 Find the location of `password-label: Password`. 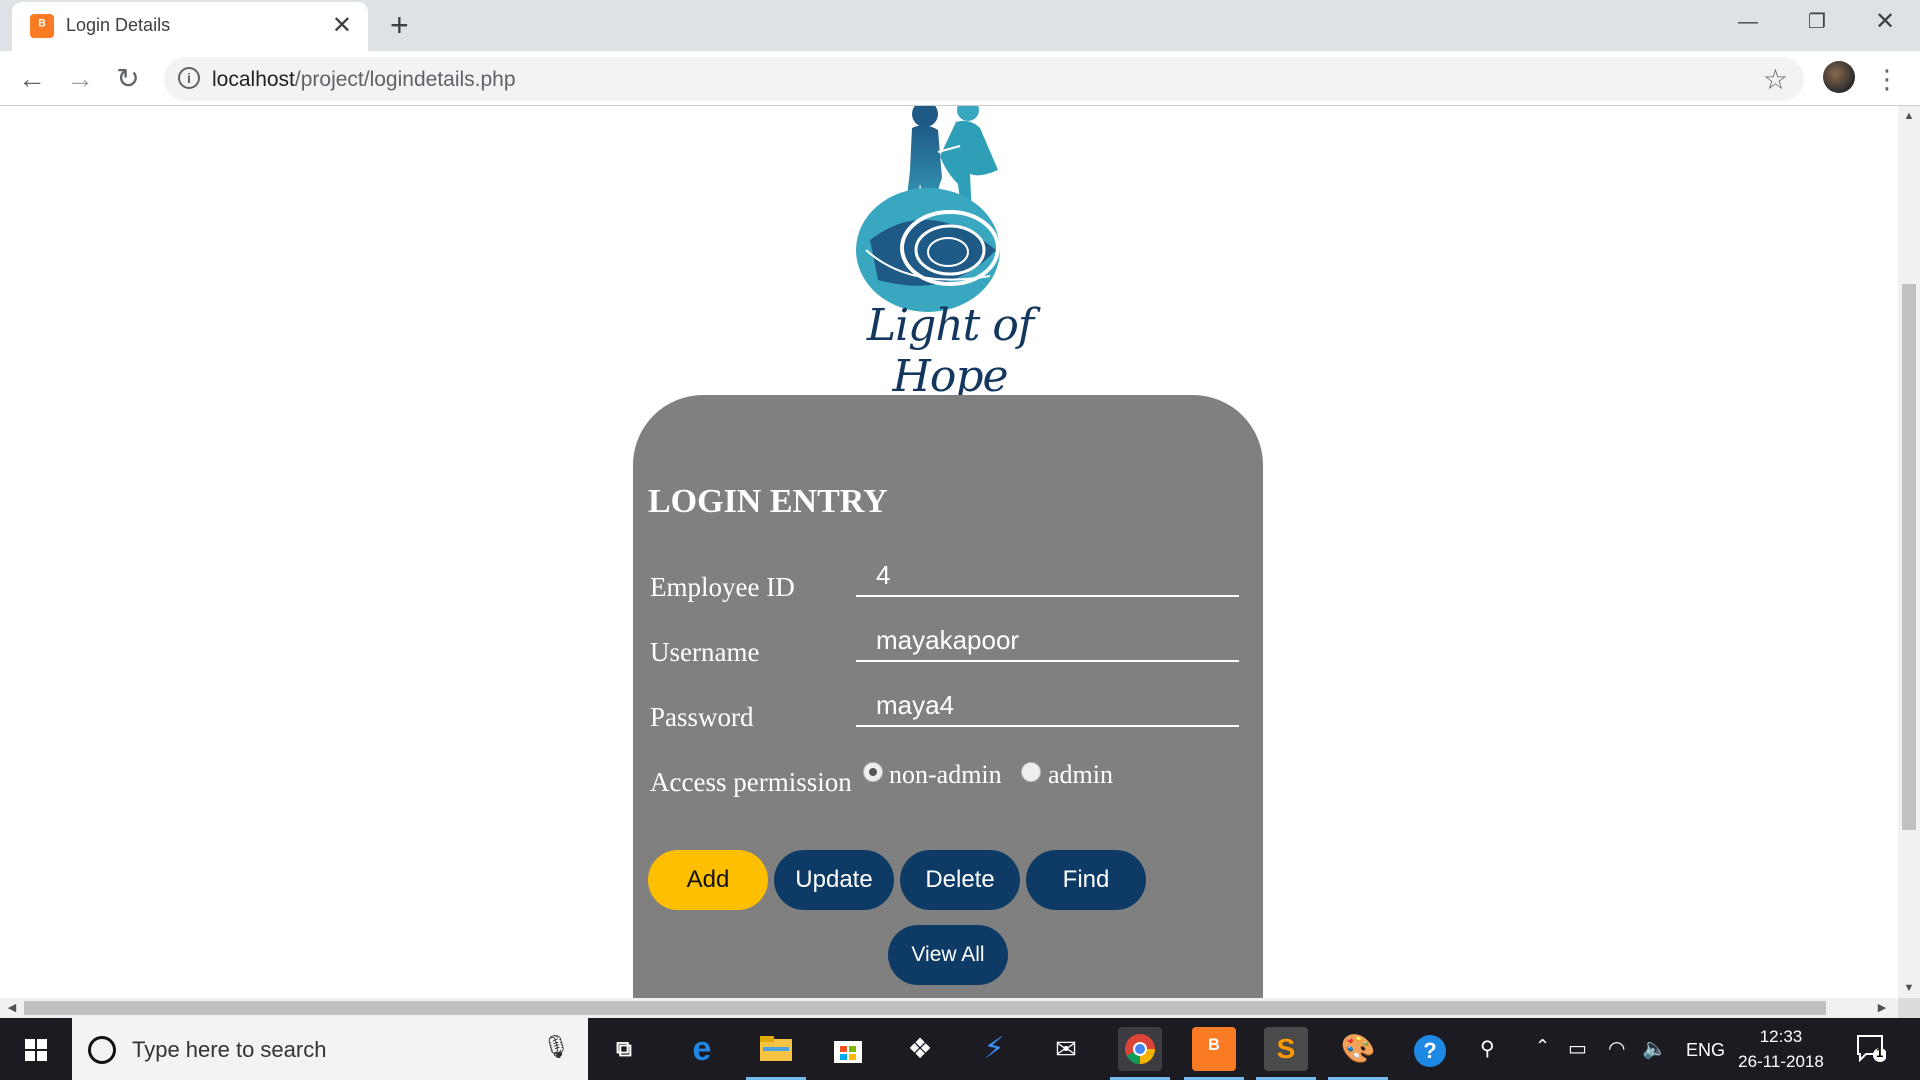

password-label: Password is located at coordinates (702, 717).